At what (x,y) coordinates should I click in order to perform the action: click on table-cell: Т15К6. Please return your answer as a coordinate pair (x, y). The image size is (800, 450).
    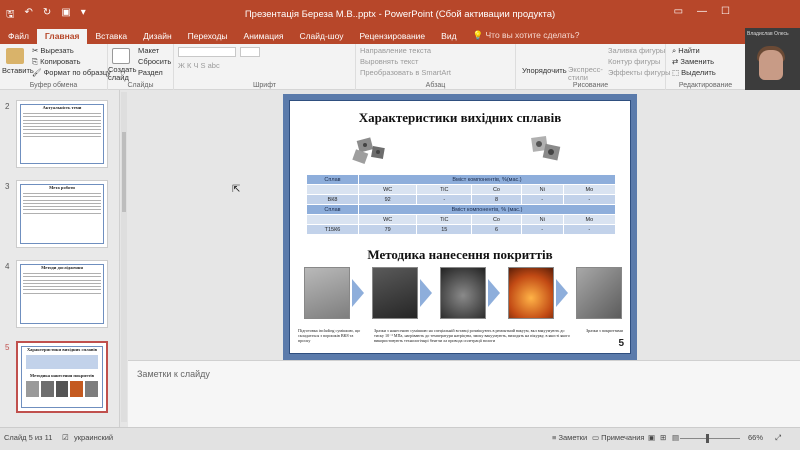
    Looking at the image, I should click on (332, 229).